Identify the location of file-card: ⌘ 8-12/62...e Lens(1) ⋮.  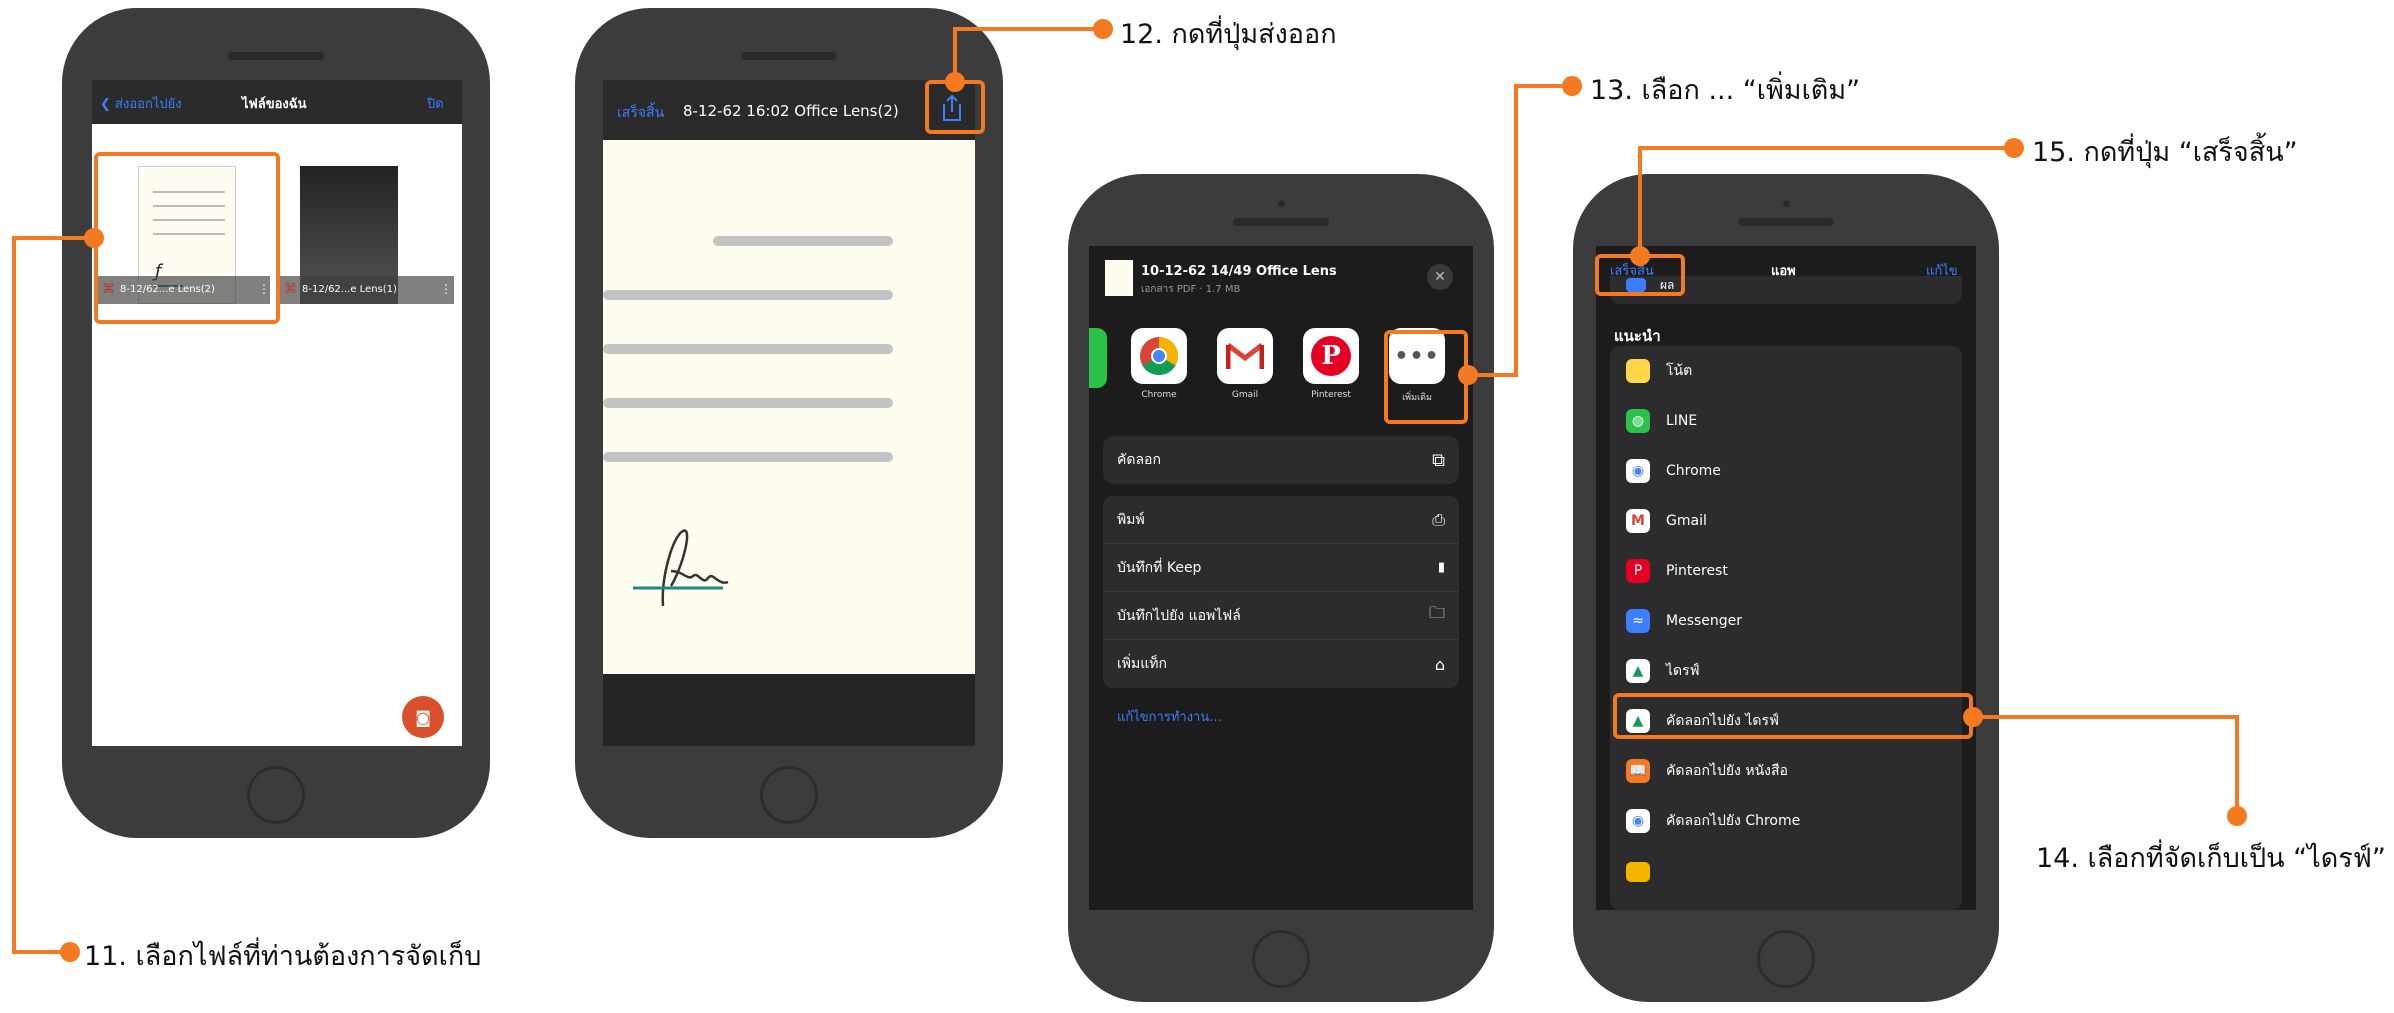
(366, 234).